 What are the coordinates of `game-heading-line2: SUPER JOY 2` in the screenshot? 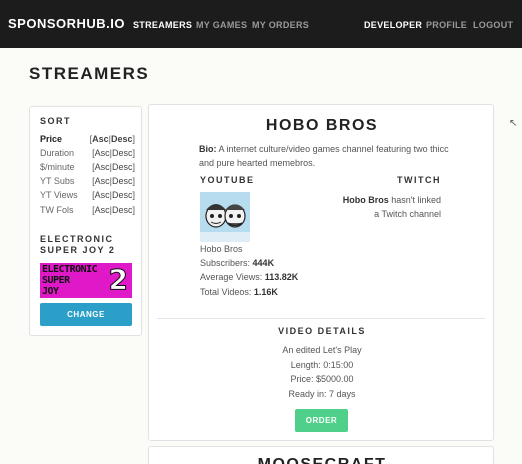 It's located at (78, 250).